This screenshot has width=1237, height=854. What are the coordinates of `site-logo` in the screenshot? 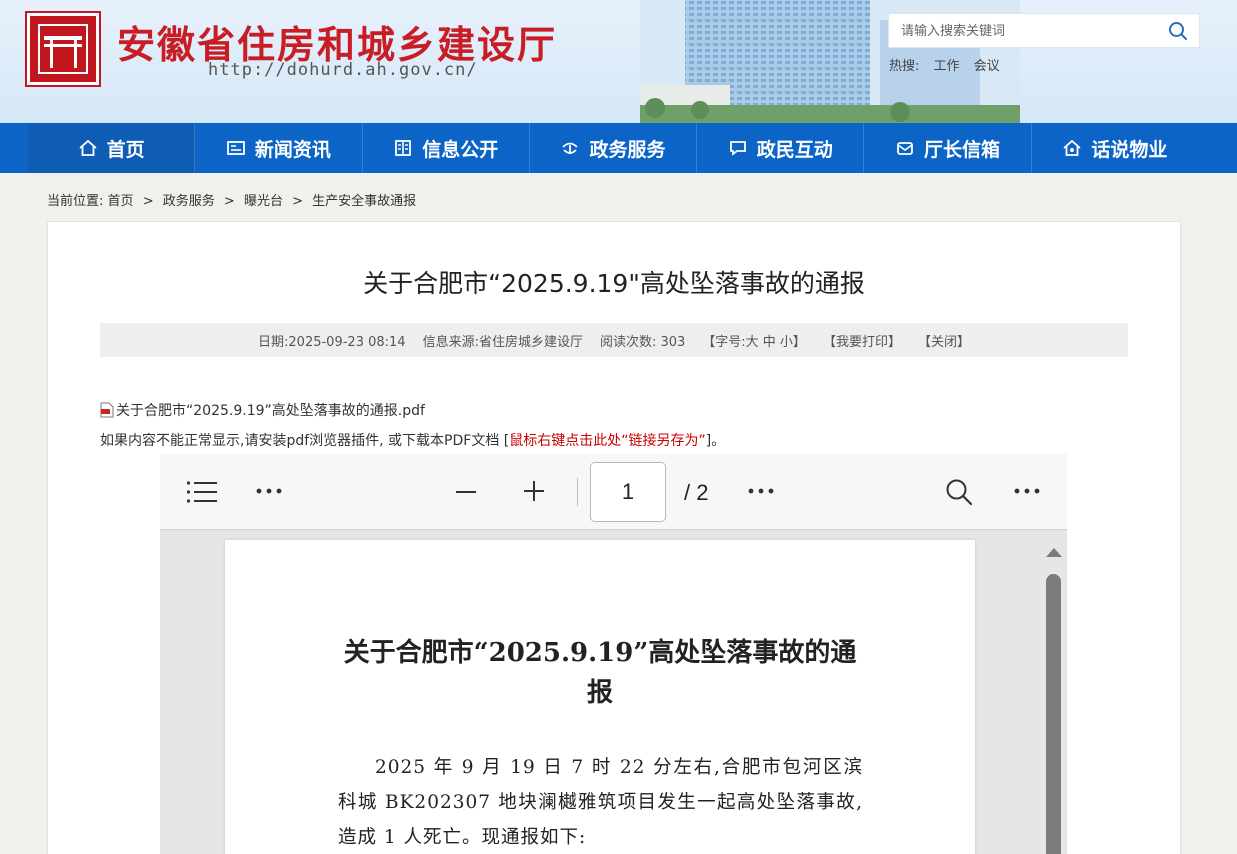 It's located at (63, 49).